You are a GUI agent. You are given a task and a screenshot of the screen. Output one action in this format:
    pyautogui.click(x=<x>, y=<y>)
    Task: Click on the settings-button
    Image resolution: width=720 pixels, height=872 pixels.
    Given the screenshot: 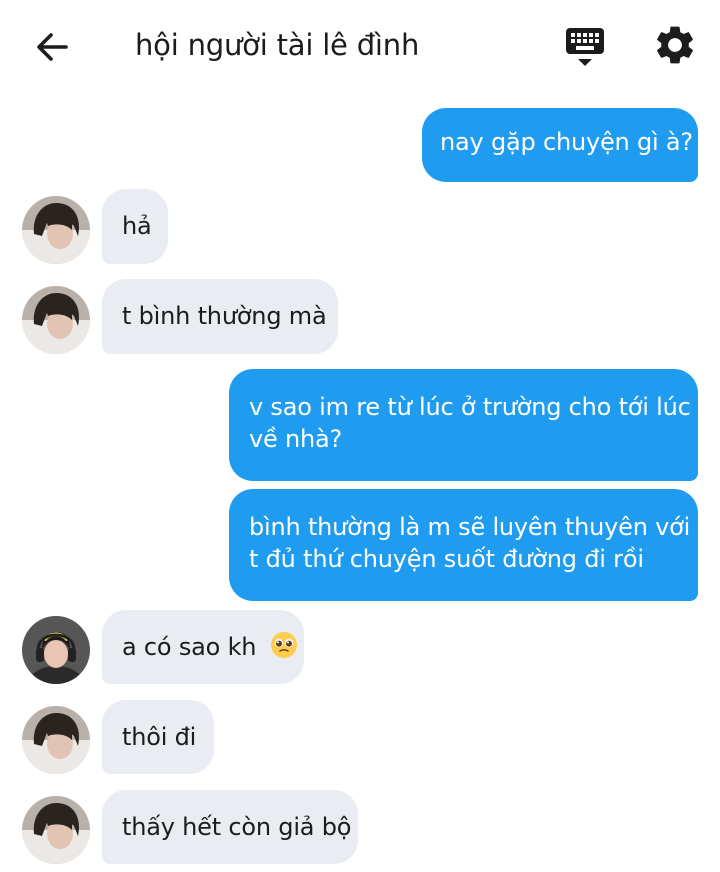 What is the action you would take?
    pyautogui.click(x=675, y=45)
    